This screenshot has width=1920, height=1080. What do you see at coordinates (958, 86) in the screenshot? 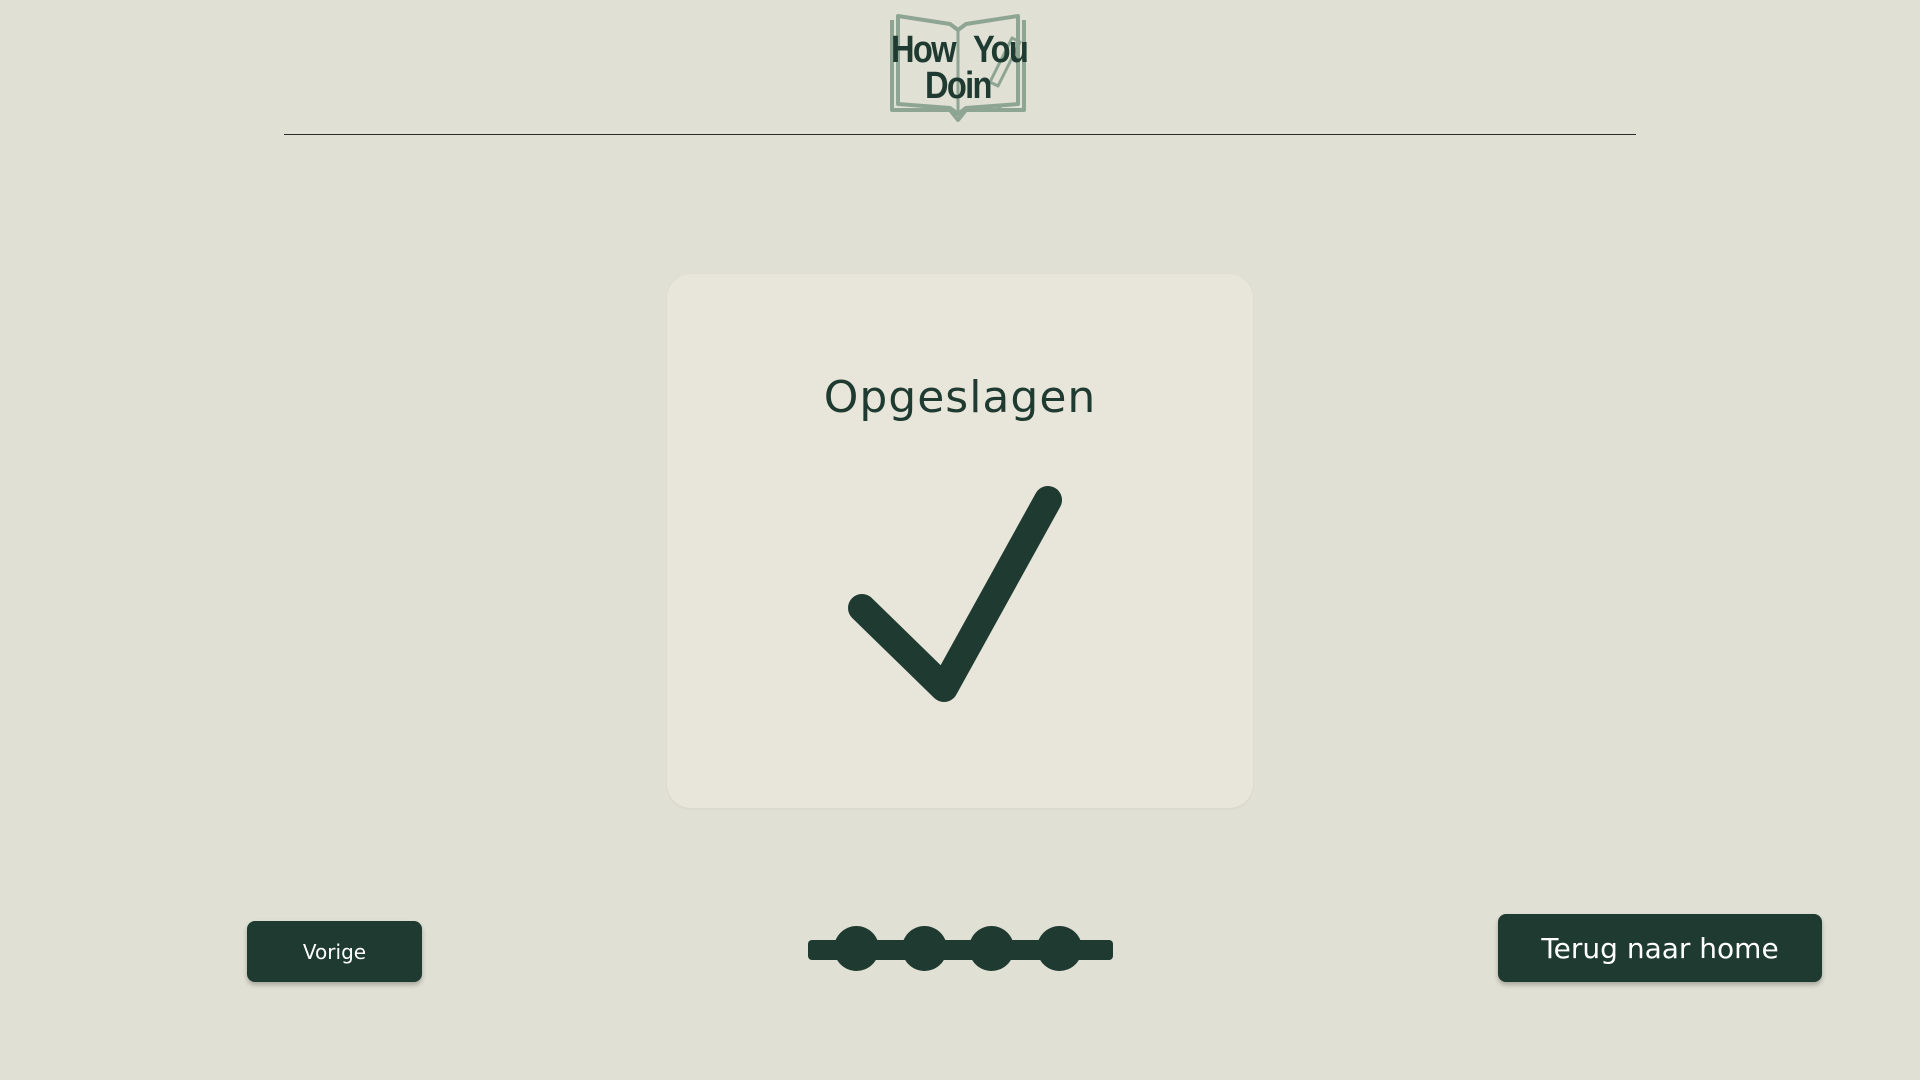
I see `logo-word-doin: Doin` at bounding box center [958, 86].